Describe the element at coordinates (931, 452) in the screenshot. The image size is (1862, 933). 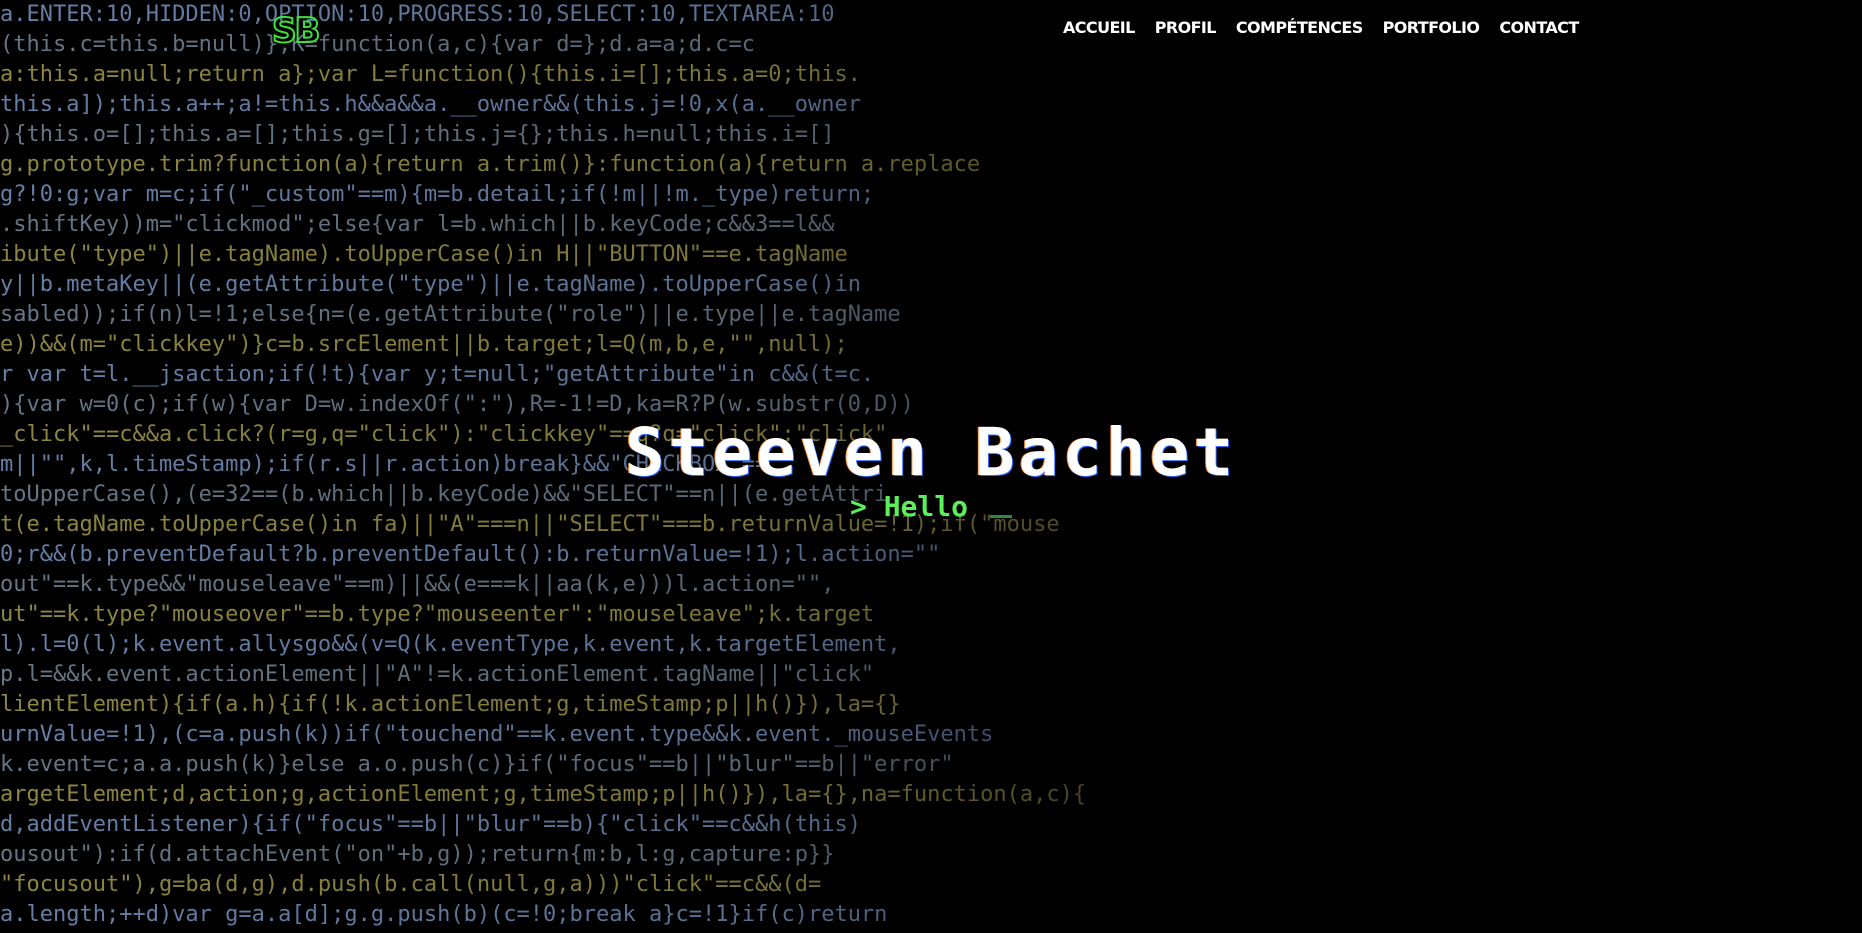
I see `hero-title: Steeven Bachet` at that location.